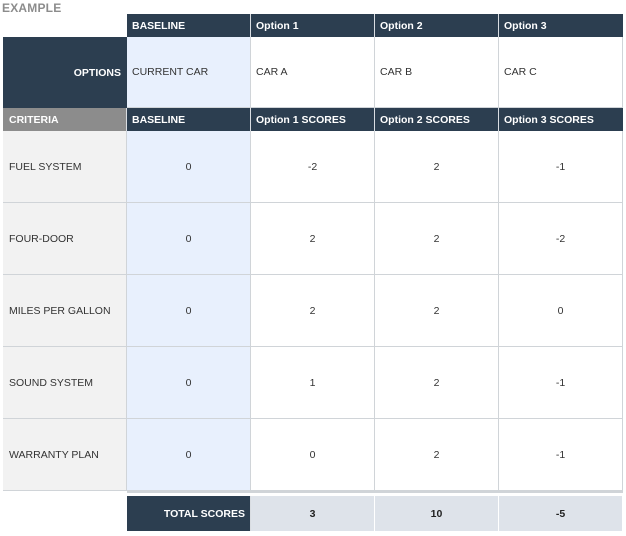  I want to click on option-1-score: -2, so click(313, 167).